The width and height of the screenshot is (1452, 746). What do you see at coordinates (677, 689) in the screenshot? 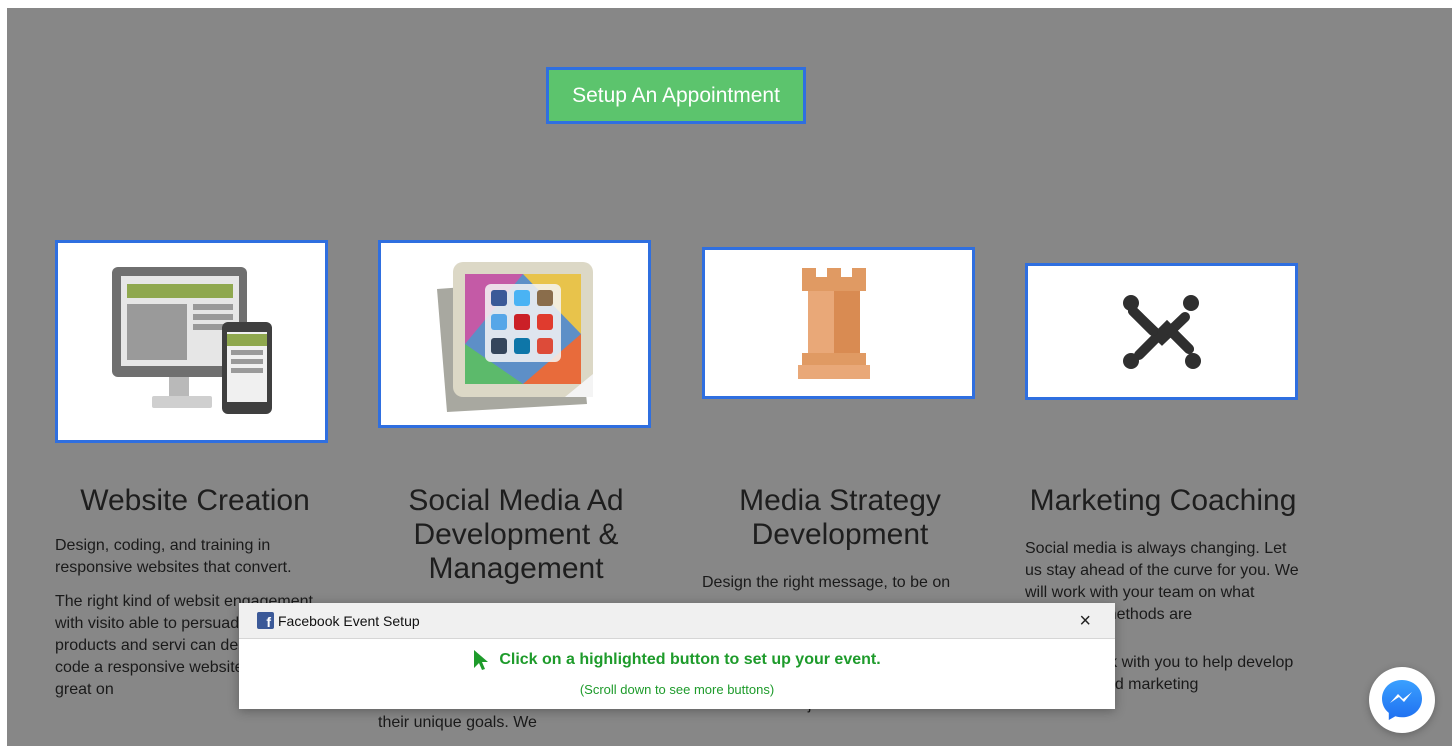
I see `dialog-hint: (Scroll down to see more buttons)` at bounding box center [677, 689].